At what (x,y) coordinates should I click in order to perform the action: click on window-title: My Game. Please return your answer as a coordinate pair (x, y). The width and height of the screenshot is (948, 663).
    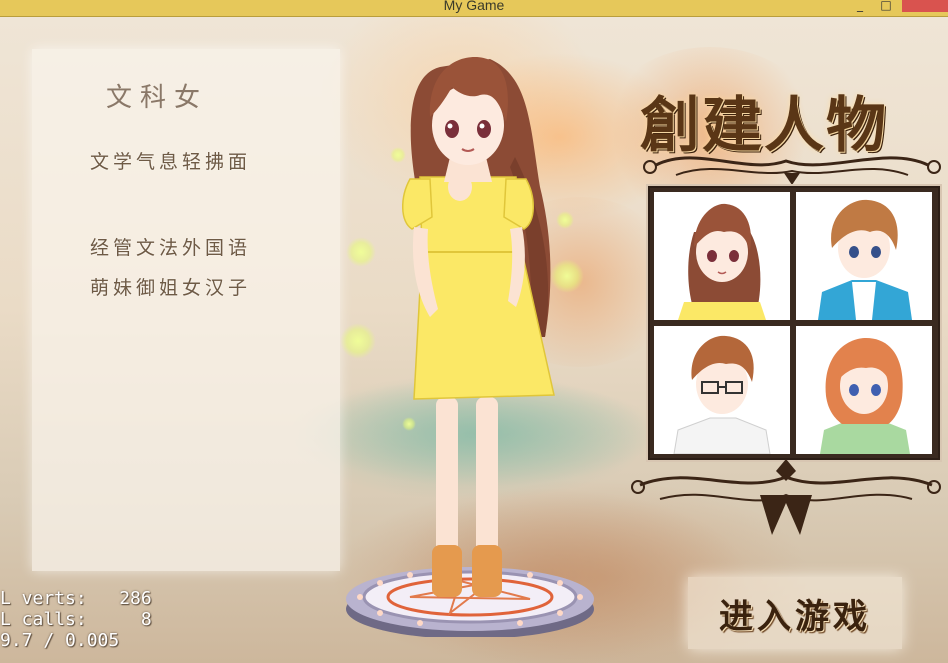
    Looking at the image, I should click on (474, 6).